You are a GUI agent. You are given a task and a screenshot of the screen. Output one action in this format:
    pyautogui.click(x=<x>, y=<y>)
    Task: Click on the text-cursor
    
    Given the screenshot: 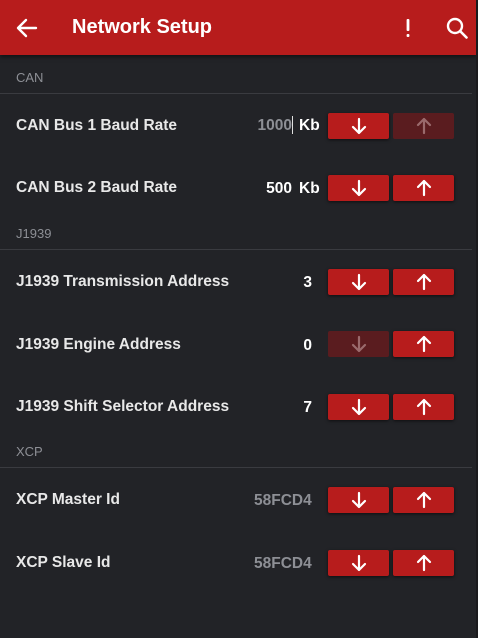 What is the action you would take?
    pyautogui.click(x=292, y=125)
    